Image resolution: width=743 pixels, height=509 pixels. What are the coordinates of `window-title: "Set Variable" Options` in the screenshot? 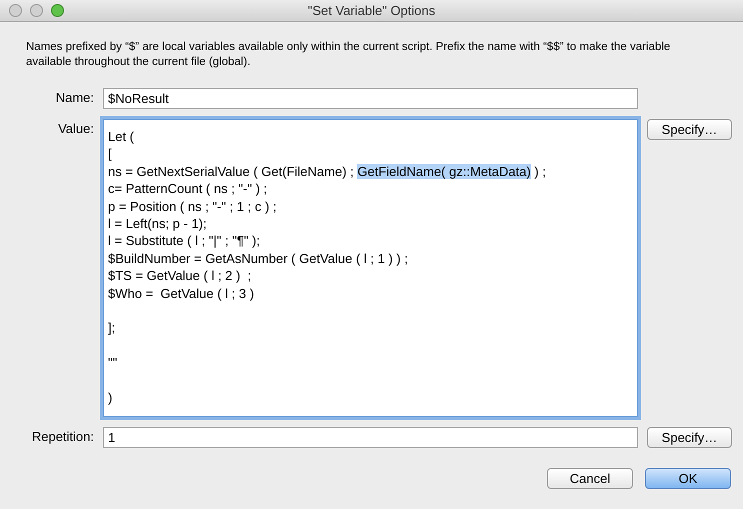 It's located at (372, 10).